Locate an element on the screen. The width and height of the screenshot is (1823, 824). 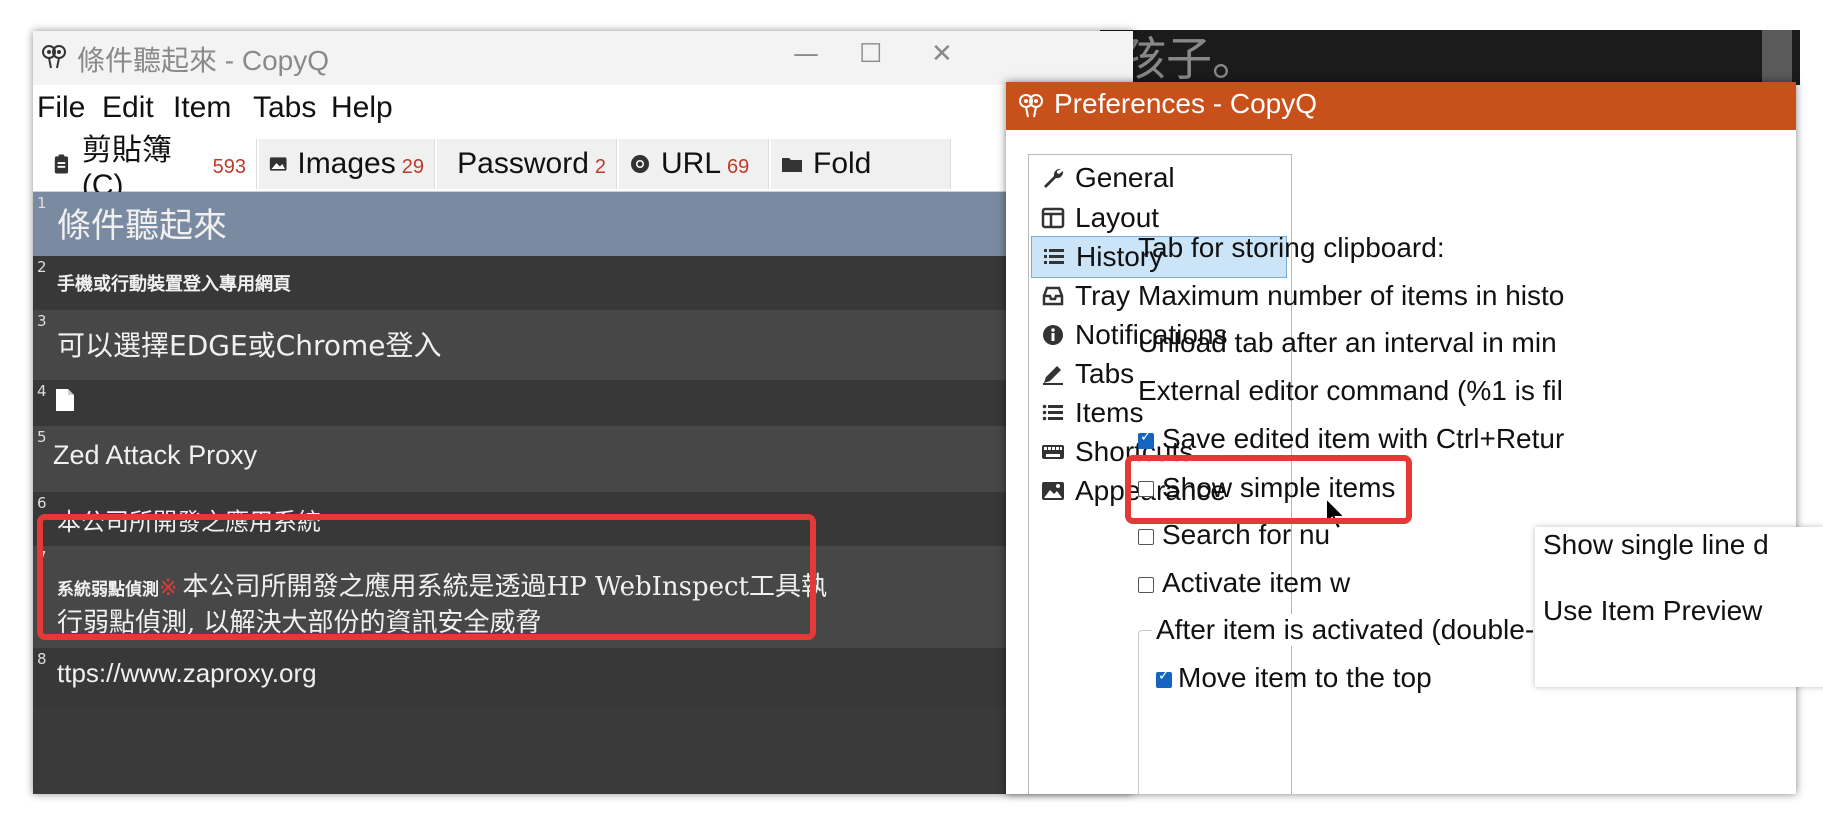
tab-storing-label: Tab for storing clipboard: is located at coordinates (1291, 247).